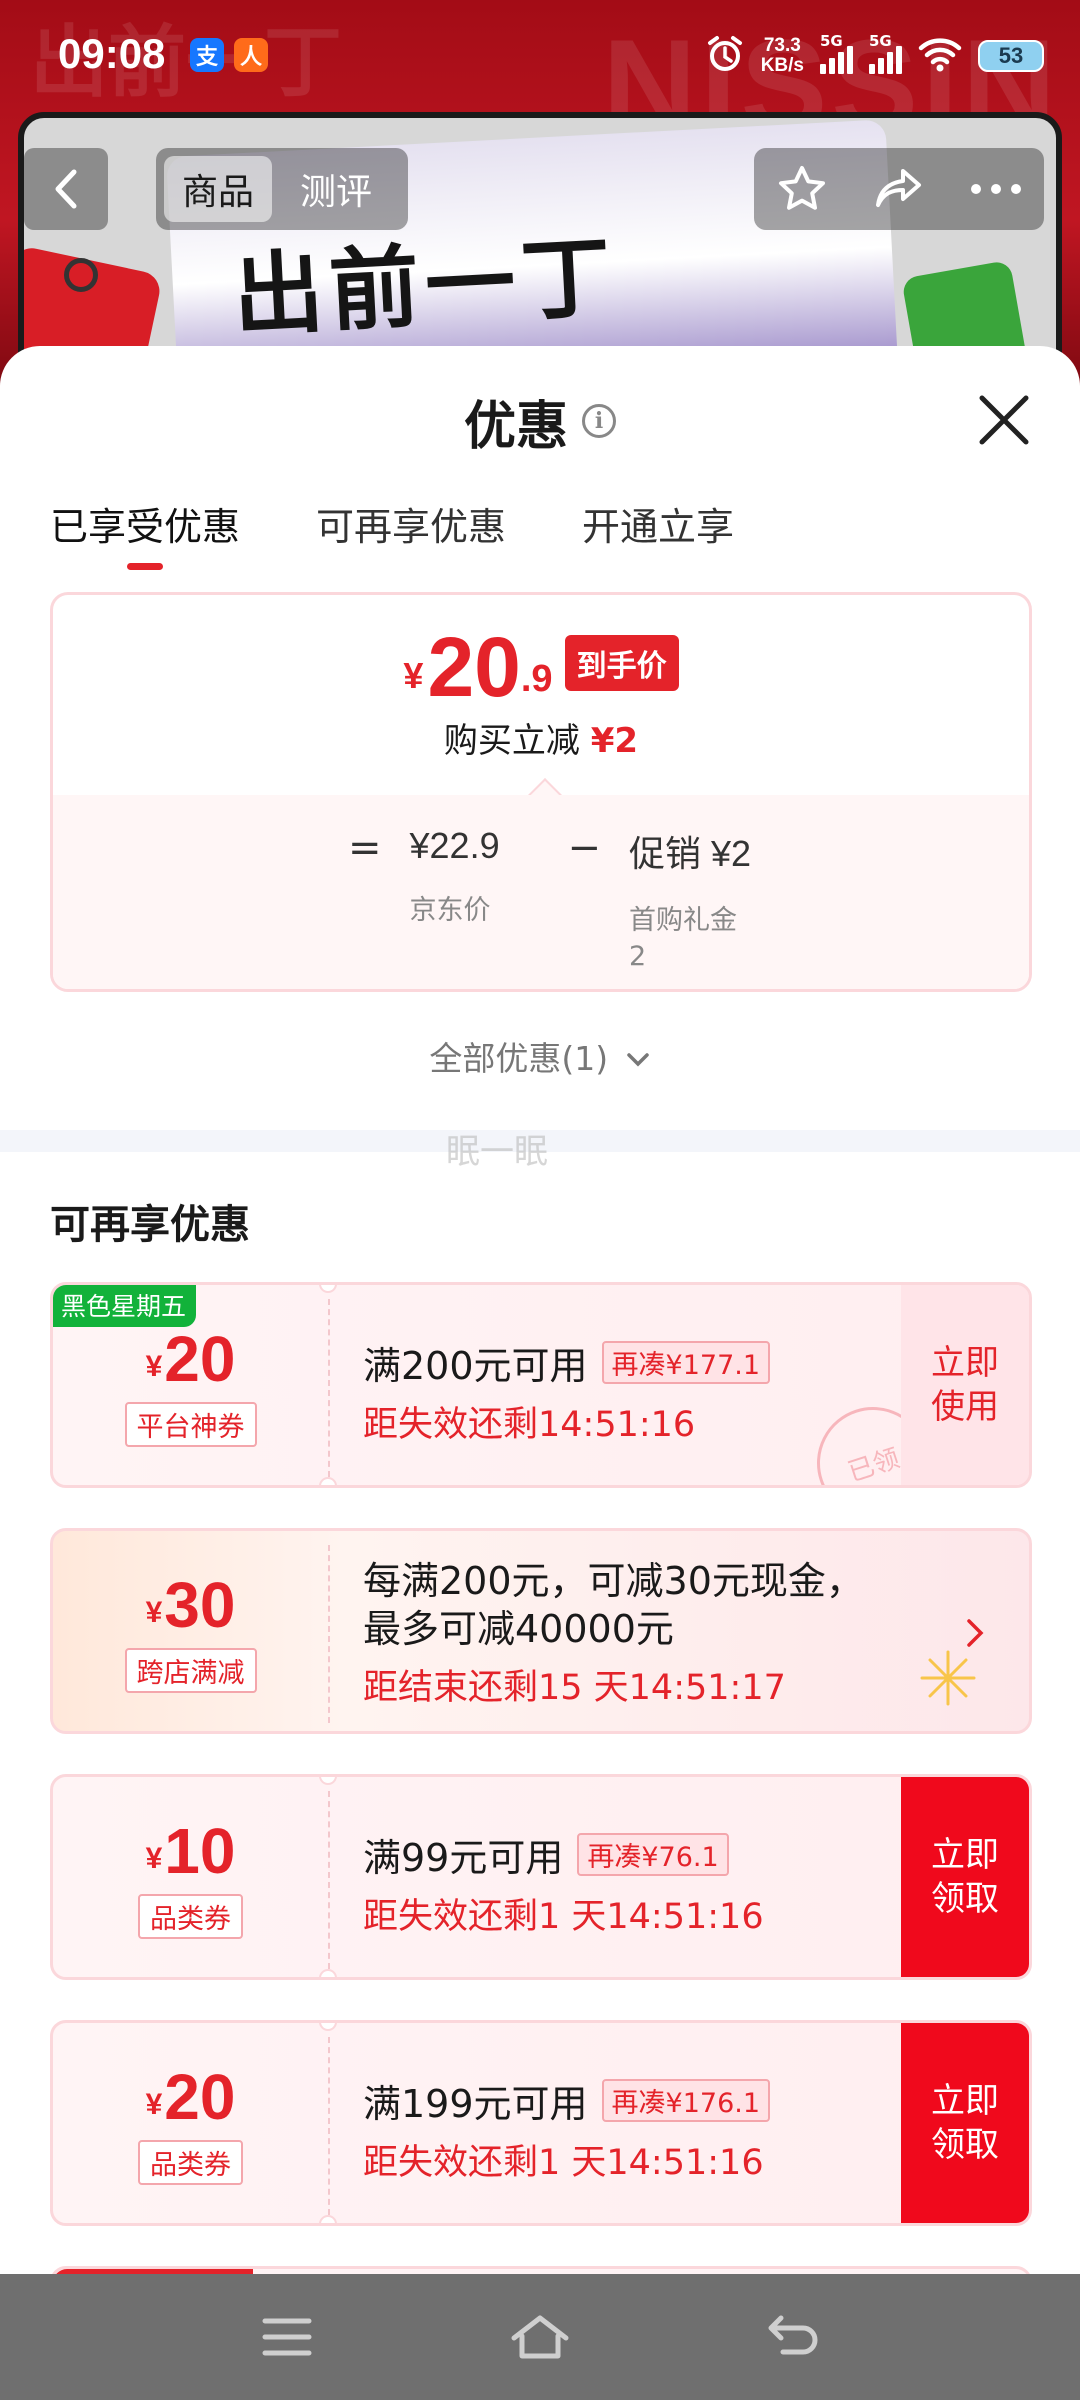  I want to click on coupon-value-area: ¥ 30 跨店满减, so click(190, 1631).